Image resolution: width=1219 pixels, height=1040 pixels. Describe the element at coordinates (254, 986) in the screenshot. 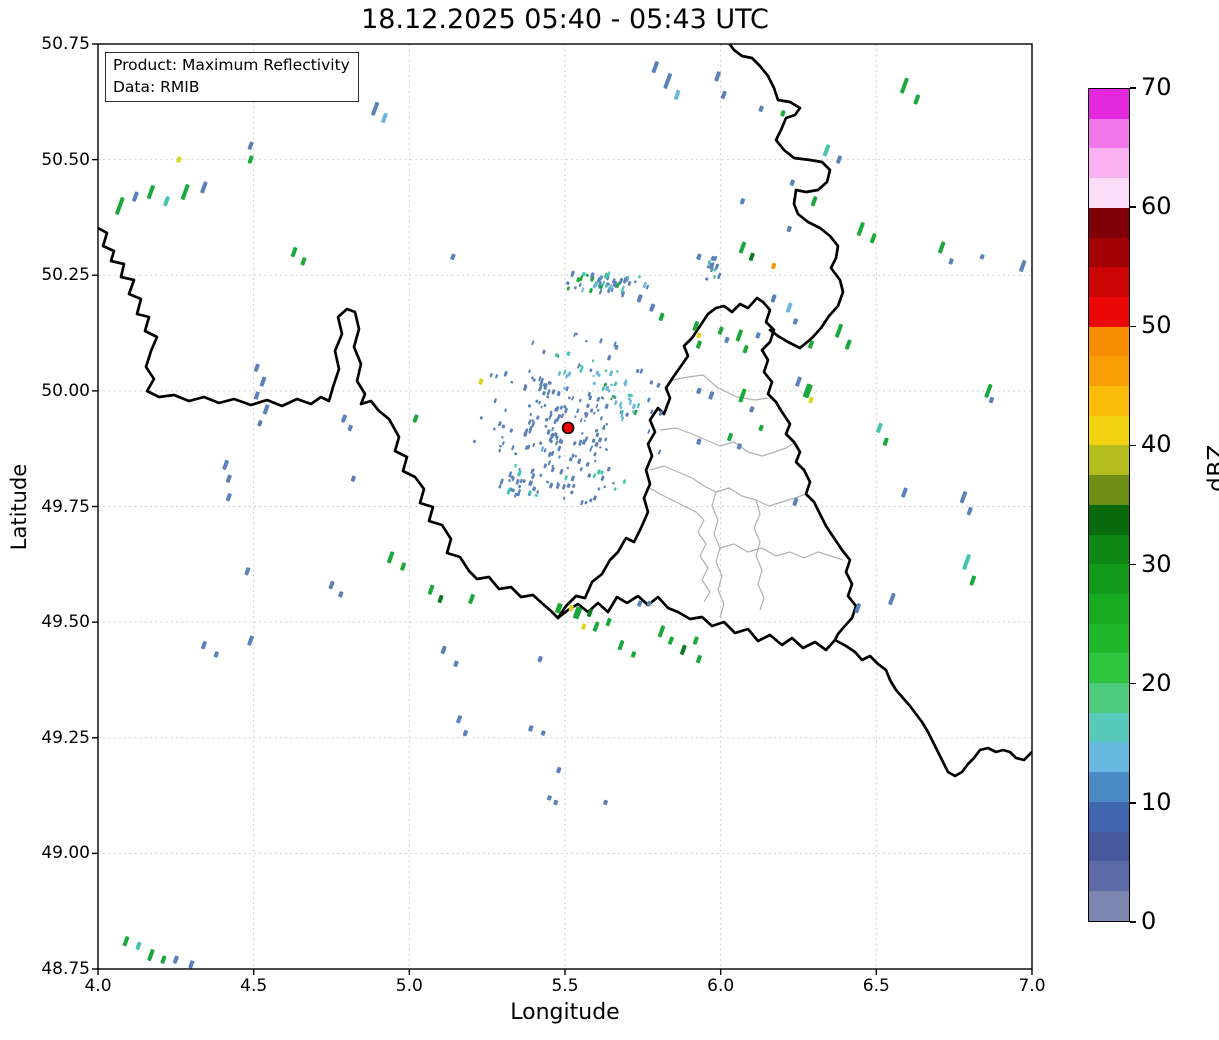

I see `x-tick-label: 4.5` at that location.